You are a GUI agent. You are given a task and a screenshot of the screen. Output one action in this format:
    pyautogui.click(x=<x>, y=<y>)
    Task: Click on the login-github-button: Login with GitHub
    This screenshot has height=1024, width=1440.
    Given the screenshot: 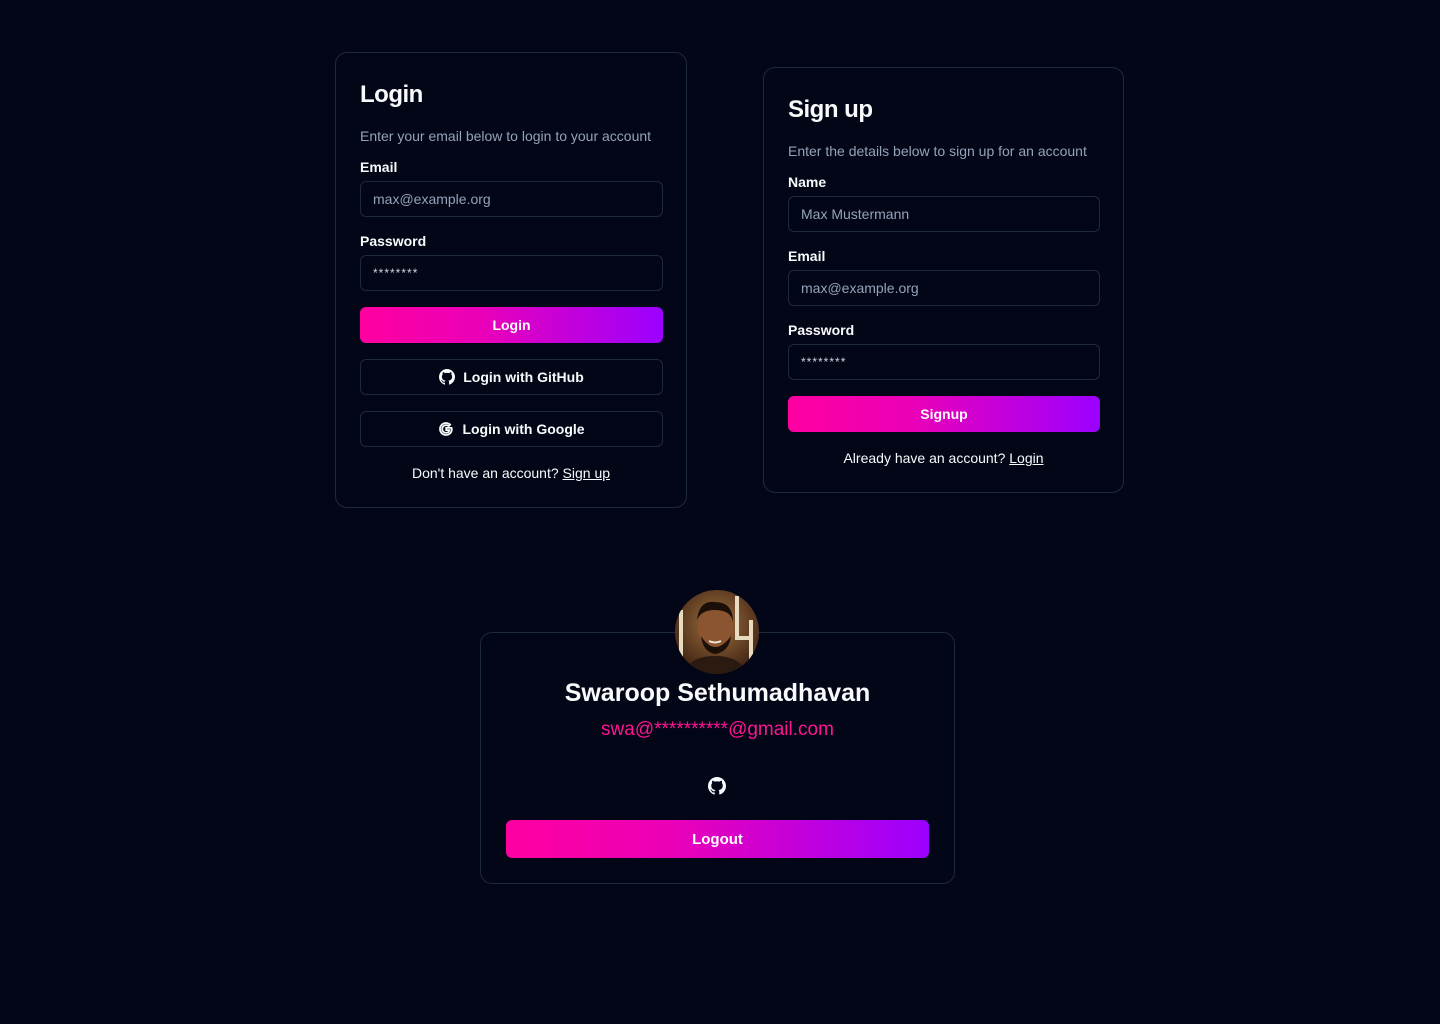 What is the action you would take?
    pyautogui.click(x=511, y=377)
    